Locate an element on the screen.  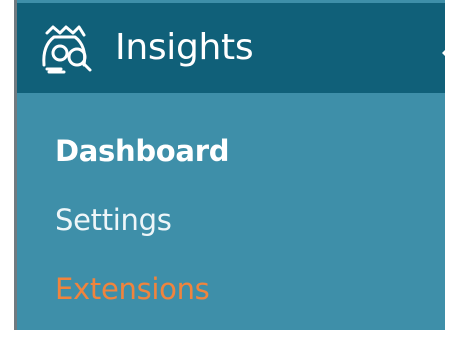
submenu-item-settings: Settings is located at coordinates (142, 229).